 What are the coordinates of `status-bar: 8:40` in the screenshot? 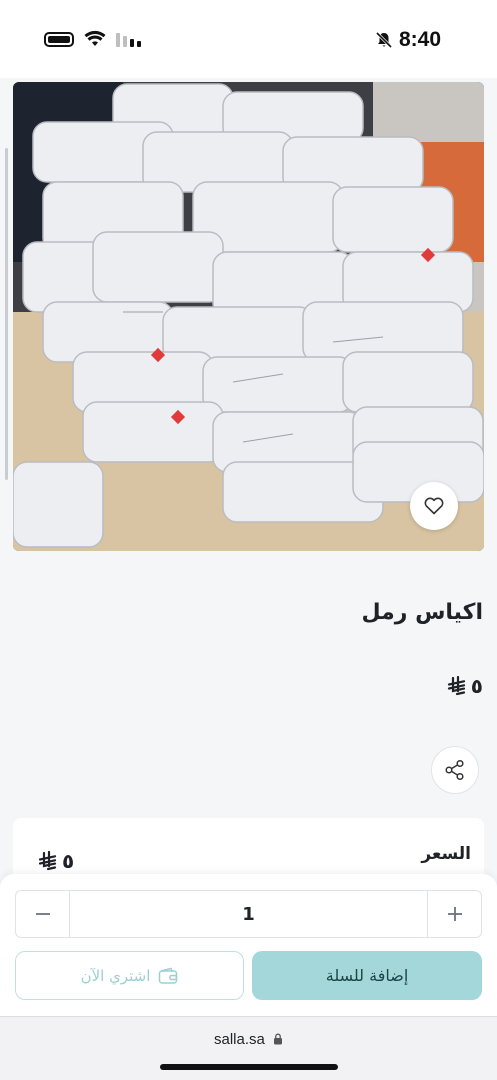 It's located at (248, 39).